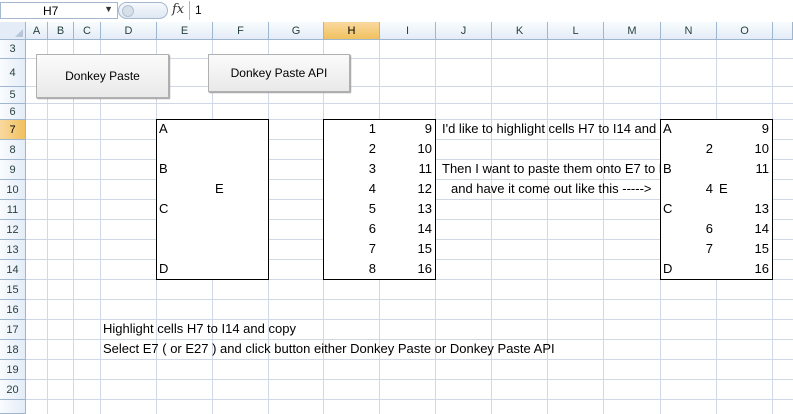  Describe the element at coordinates (743, 229) in the screenshot. I see `cell-o12: 14` at that location.